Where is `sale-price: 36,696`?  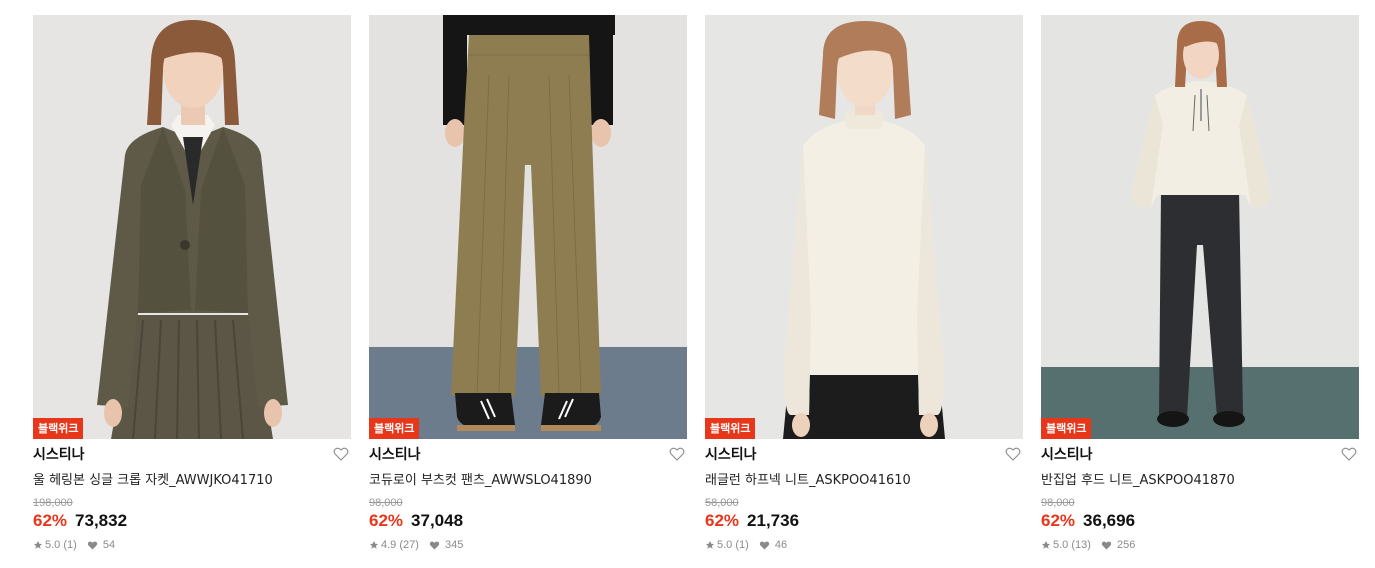
sale-price: 36,696 is located at coordinates (1109, 520).